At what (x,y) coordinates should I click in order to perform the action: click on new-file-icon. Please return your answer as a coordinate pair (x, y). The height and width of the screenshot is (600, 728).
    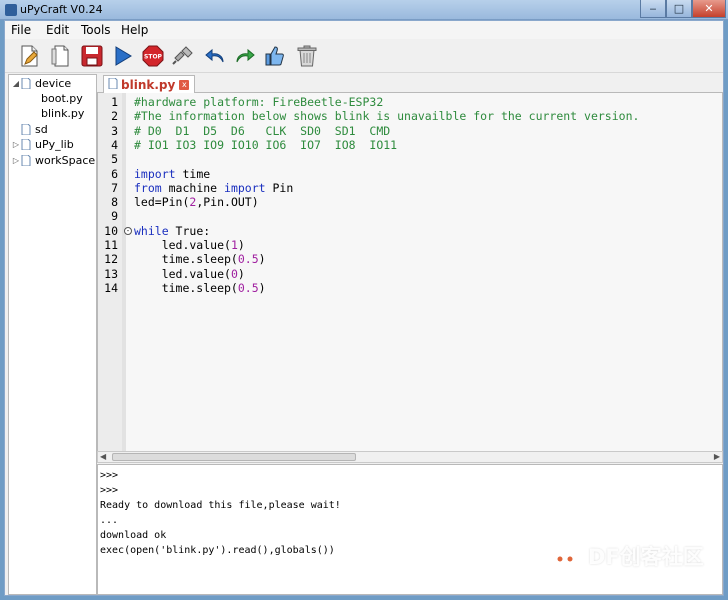
    Looking at the image, I should click on (29, 56).